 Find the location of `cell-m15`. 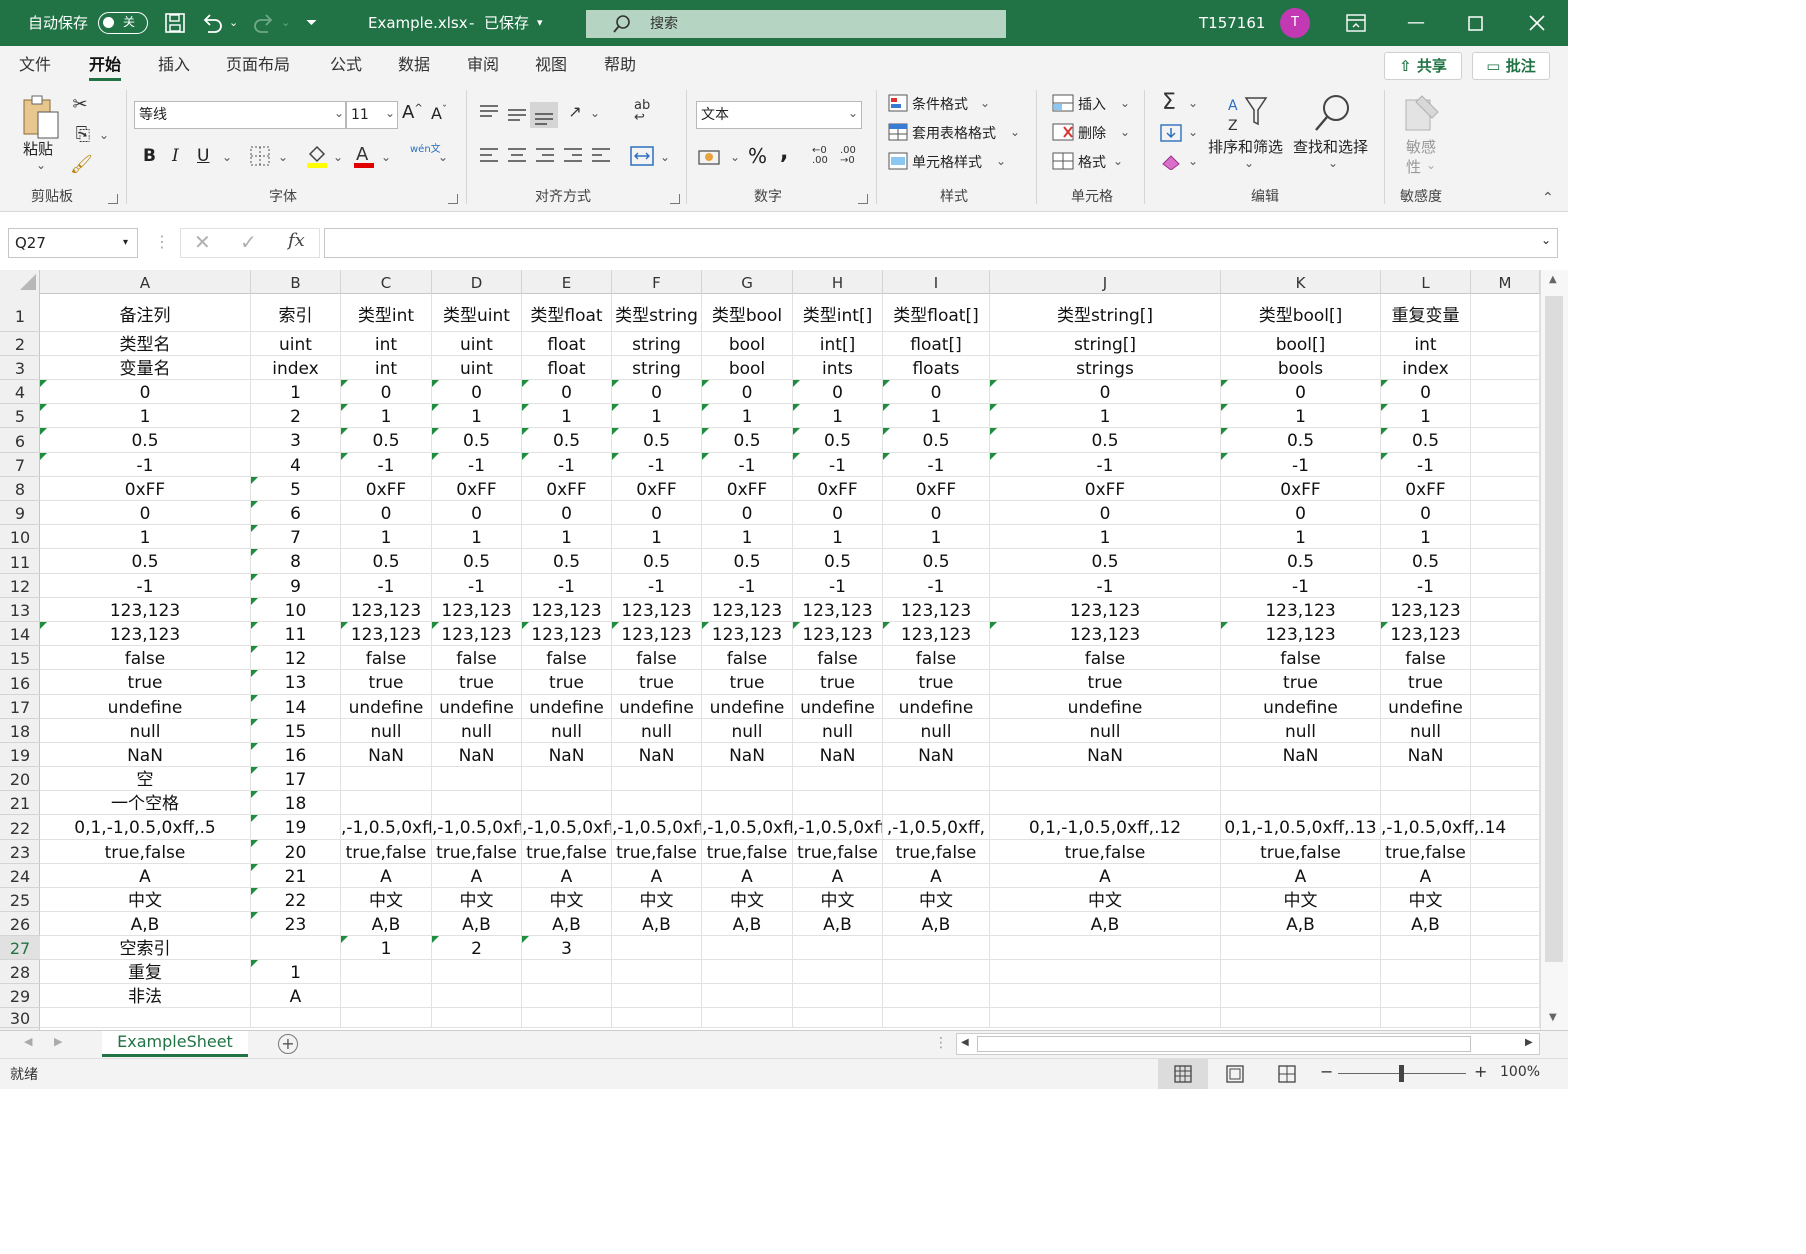

cell-m15 is located at coordinates (1505, 658).